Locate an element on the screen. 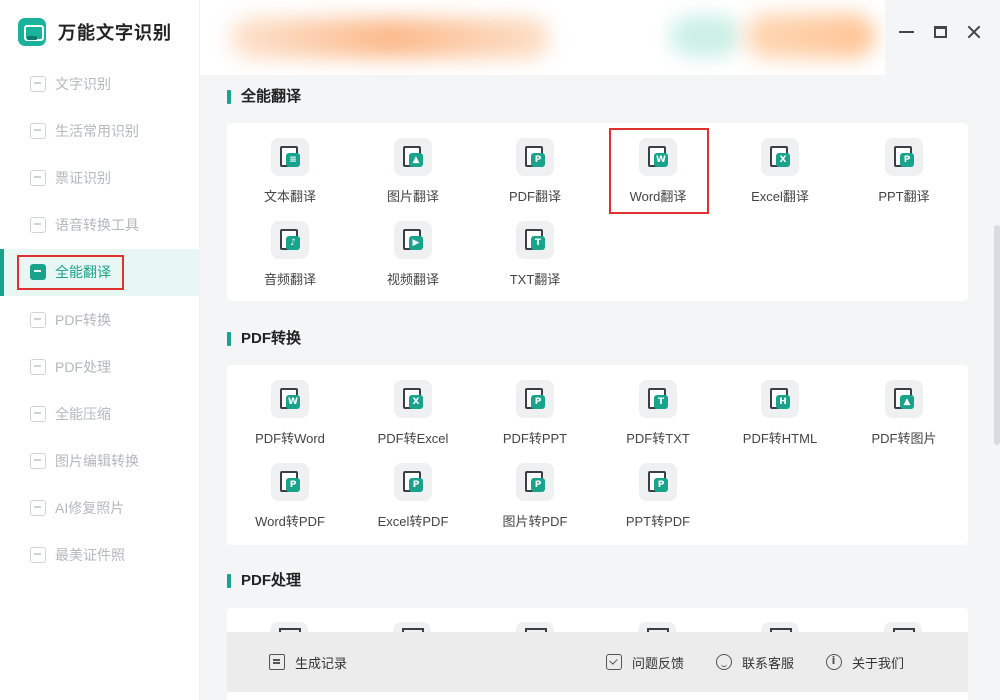  tool-word-to-pdf: P Word转PDF is located at coordinates (290, 503).